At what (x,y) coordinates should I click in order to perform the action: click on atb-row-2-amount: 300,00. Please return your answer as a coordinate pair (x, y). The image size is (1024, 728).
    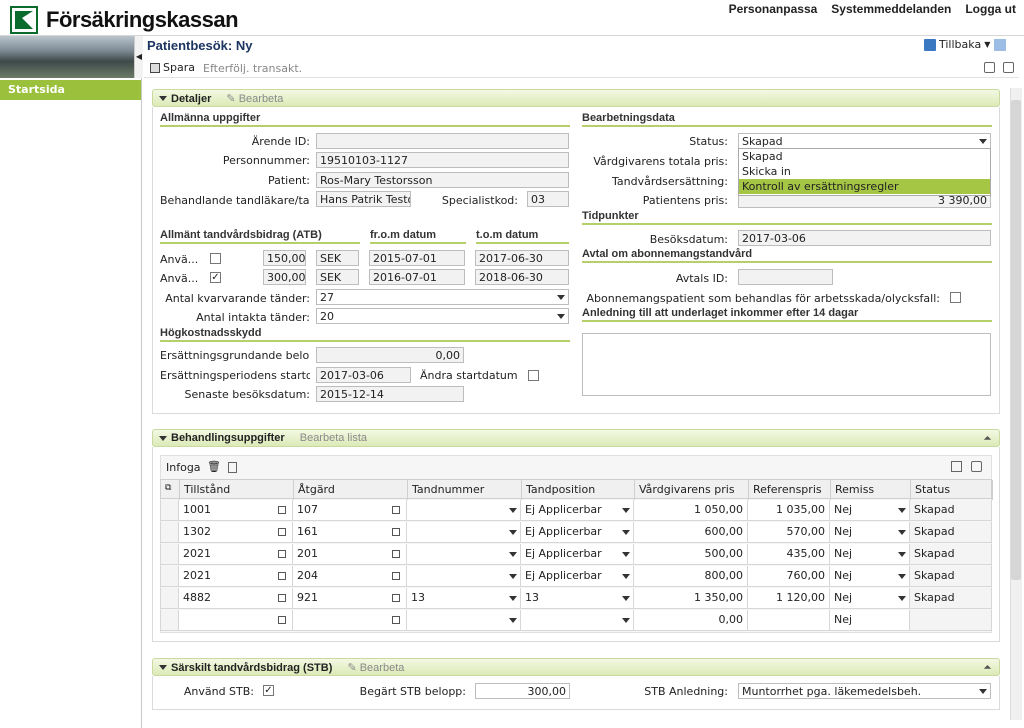
    Looking at the image, I should click on (284, 277).